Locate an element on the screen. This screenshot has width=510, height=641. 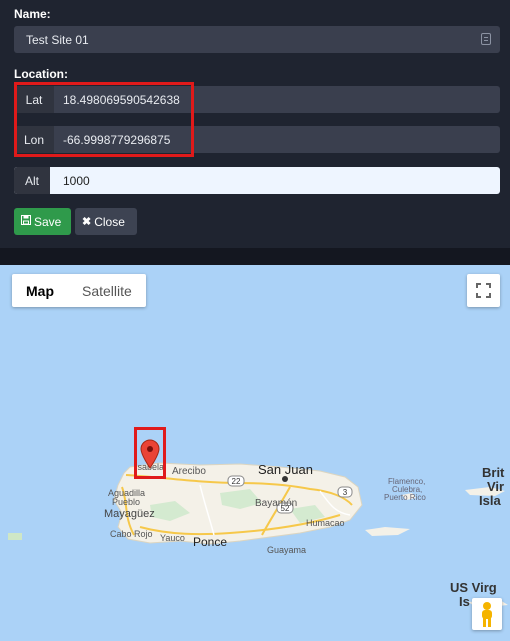
label-yauco: Yauco is located at coordinates (172, 538).